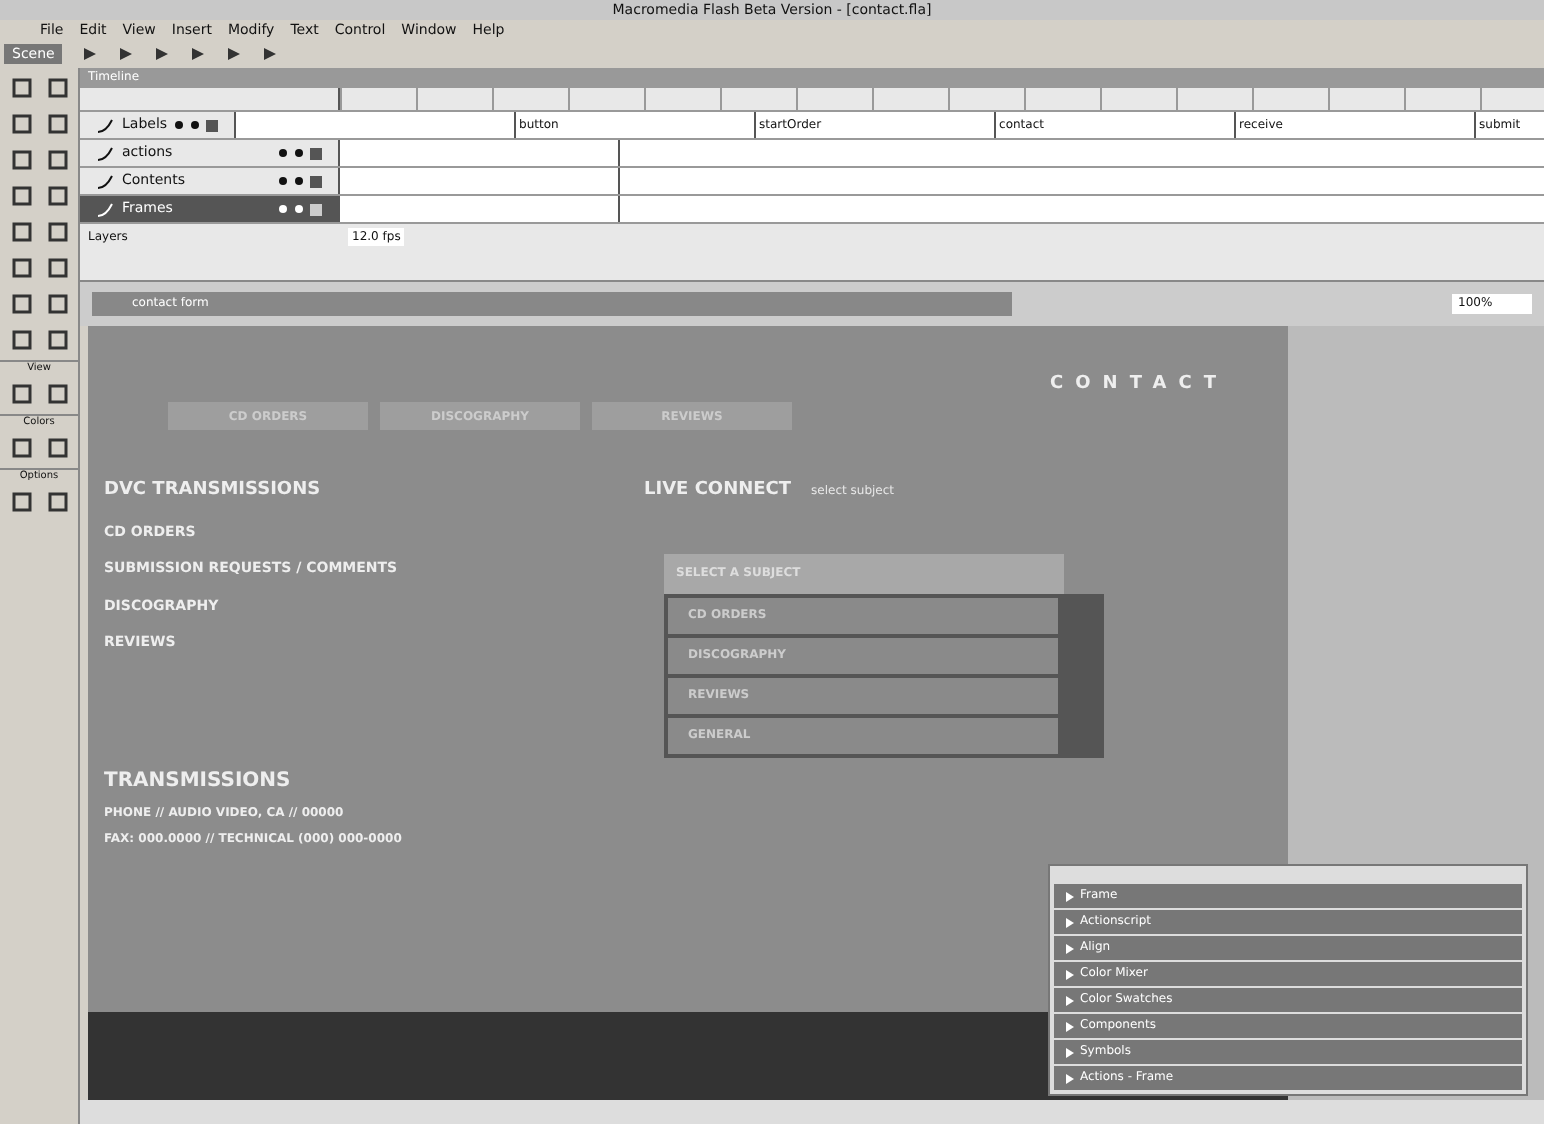 The image size is (1544, 1124). What do you see at coordinates (198, 781) in the screenshot?
I see `section-heading: TRANSMISSIONS` at bounding box center [198, 781].